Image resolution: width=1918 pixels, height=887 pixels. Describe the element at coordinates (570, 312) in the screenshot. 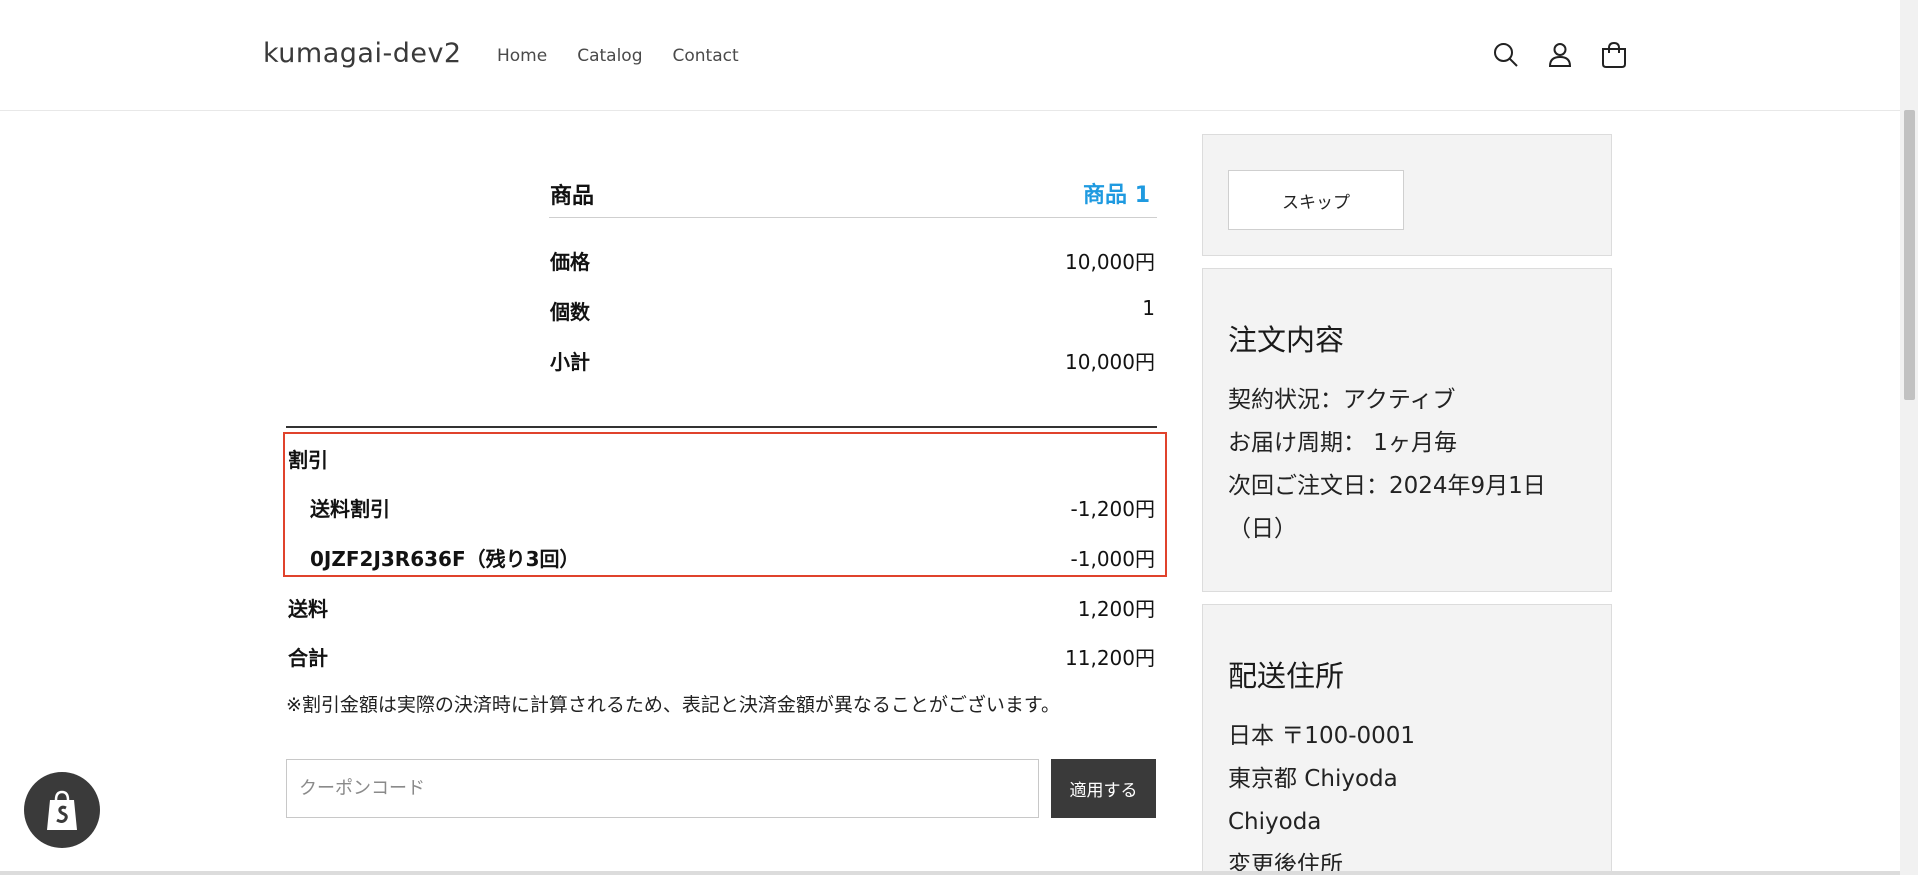

I see `quantity-label: 個数` at that location.